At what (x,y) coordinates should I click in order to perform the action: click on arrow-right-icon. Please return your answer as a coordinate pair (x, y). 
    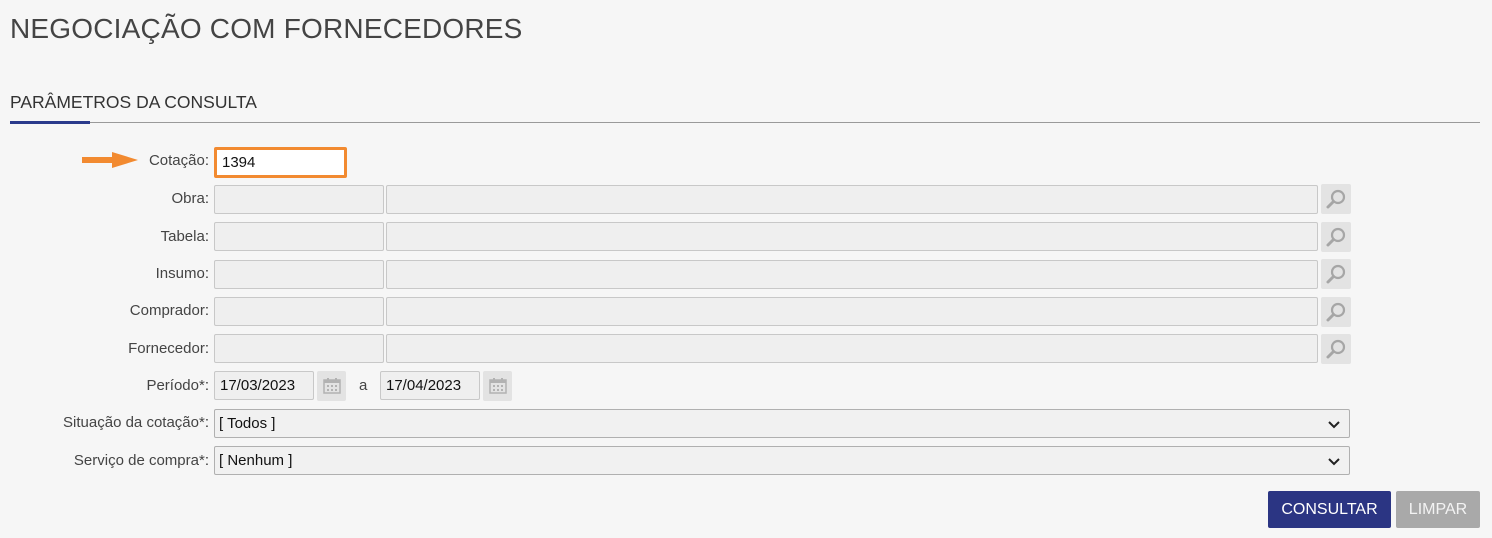
    Looking at the image, I should click on (110, 160).